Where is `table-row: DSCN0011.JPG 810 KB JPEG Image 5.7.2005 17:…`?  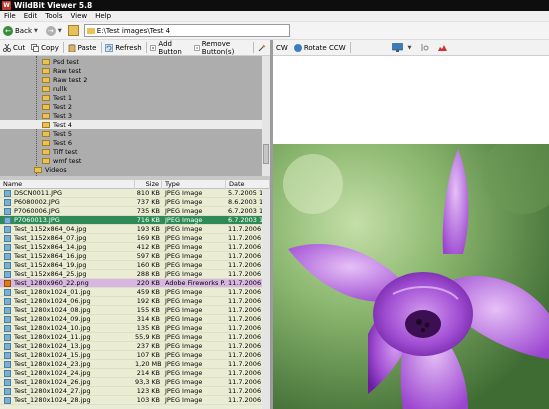 table-row: DSCN0011.JPG 810 KB JPEG Image 5.7.2005 17:… is located at coordinates (135, 193).